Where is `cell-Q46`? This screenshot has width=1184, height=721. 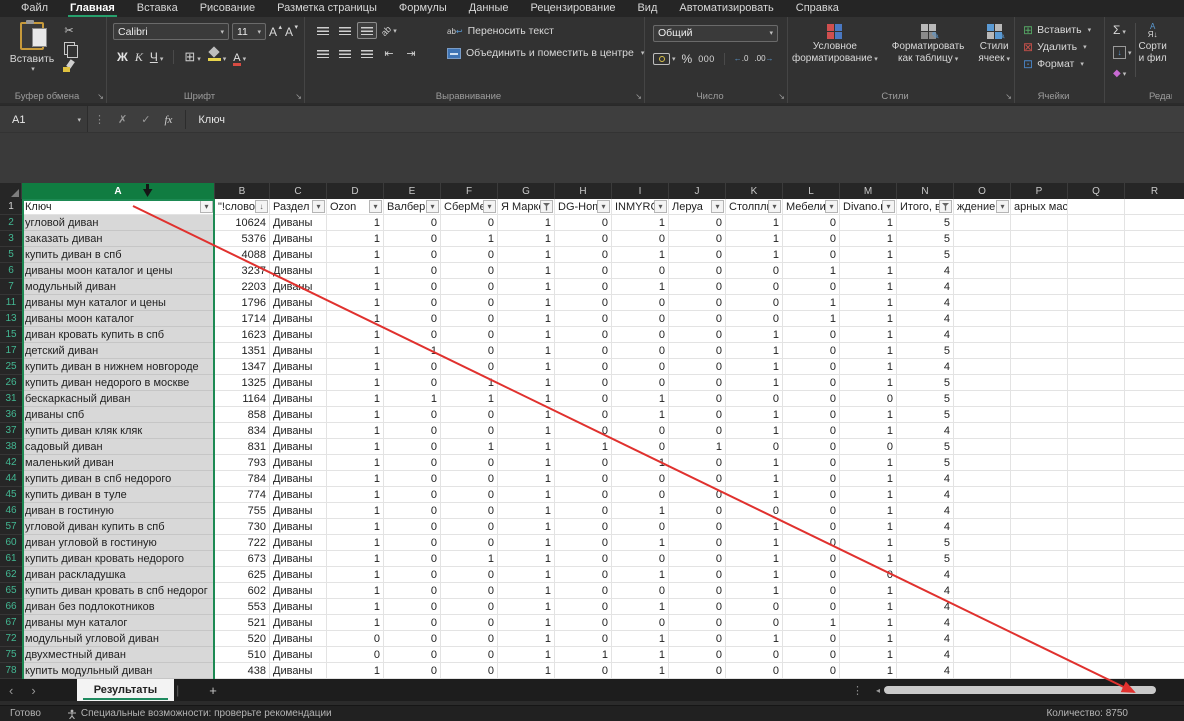 cell-Q46 is located at coordinates (1096, 511).